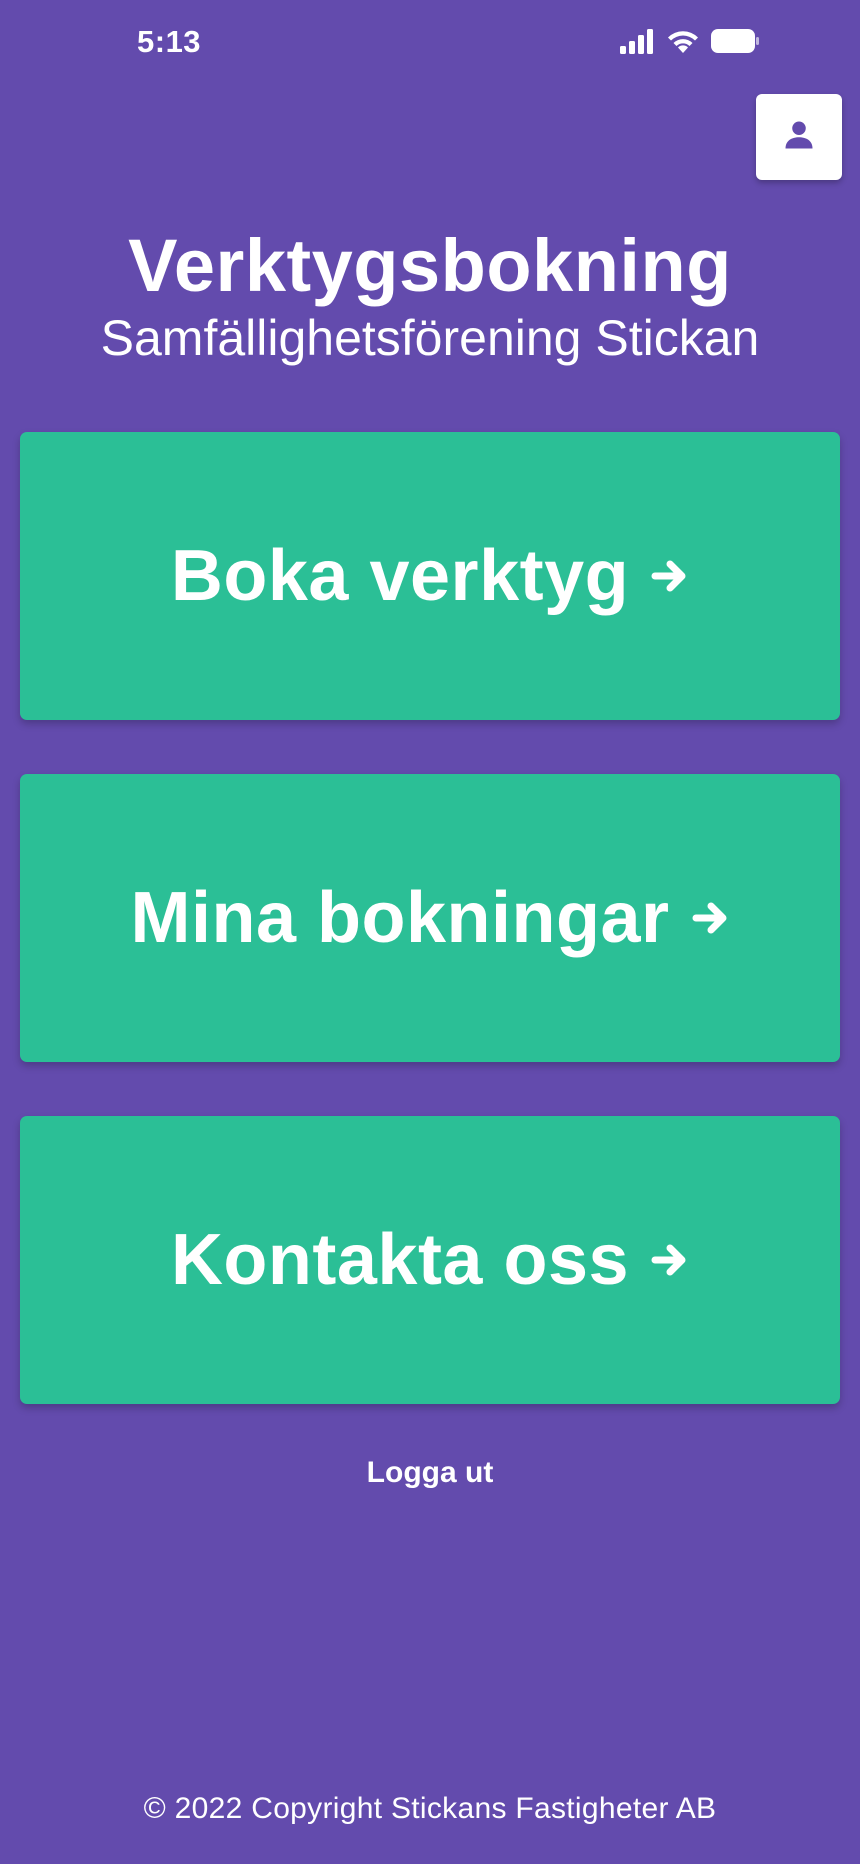  Describe the element at coordinates (430, 338) in the screenshot. I see `app-subtitle: Samfällighetsförening Stickan` at that location.